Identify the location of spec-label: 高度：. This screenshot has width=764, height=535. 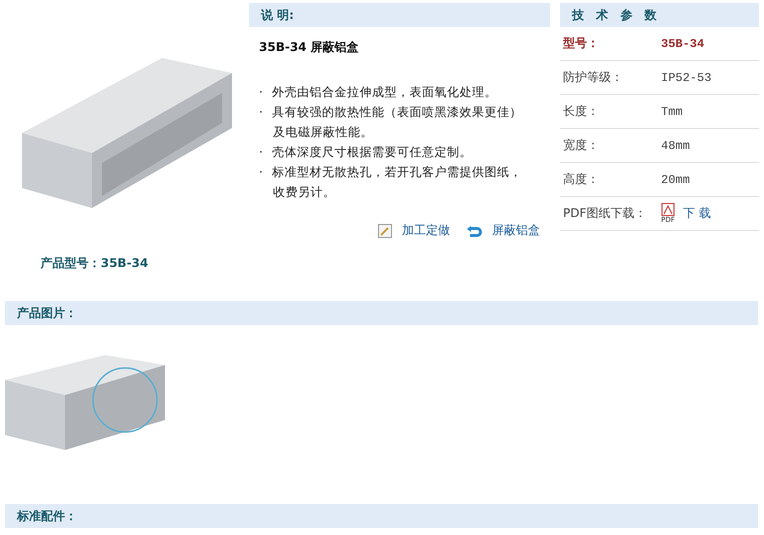
(581, 179).